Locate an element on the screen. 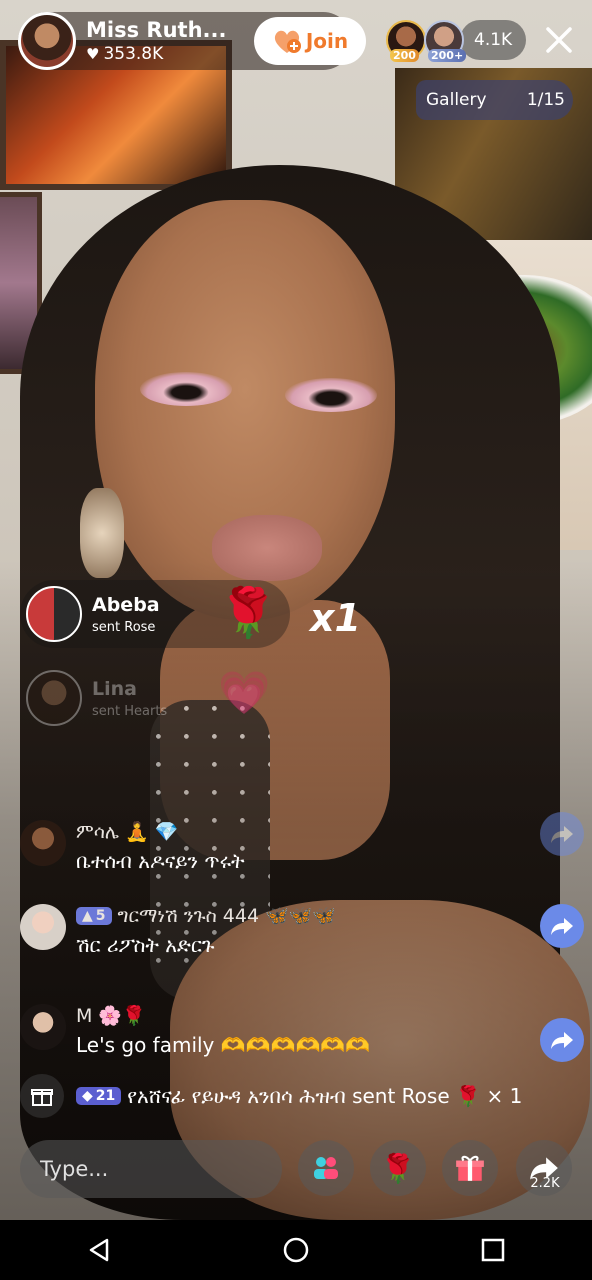  chat-message: M 🌸🌹 Le's go family 🫶🫶🫶🫶🫶🫶 is located at coordinates (280, 1030).